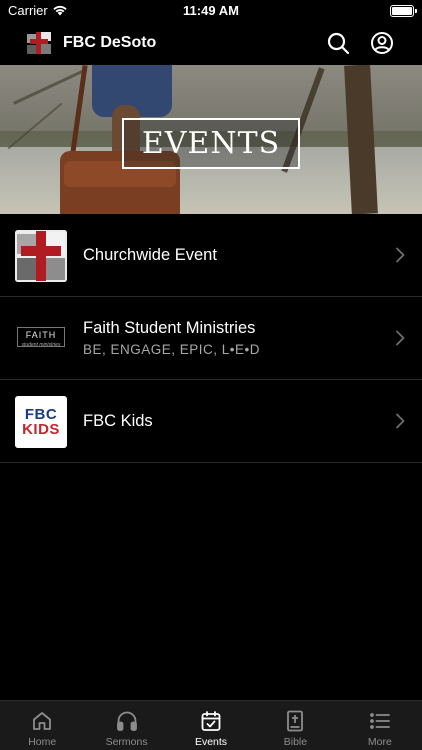  I want to click on churchwide-logo, so click(41, 256).